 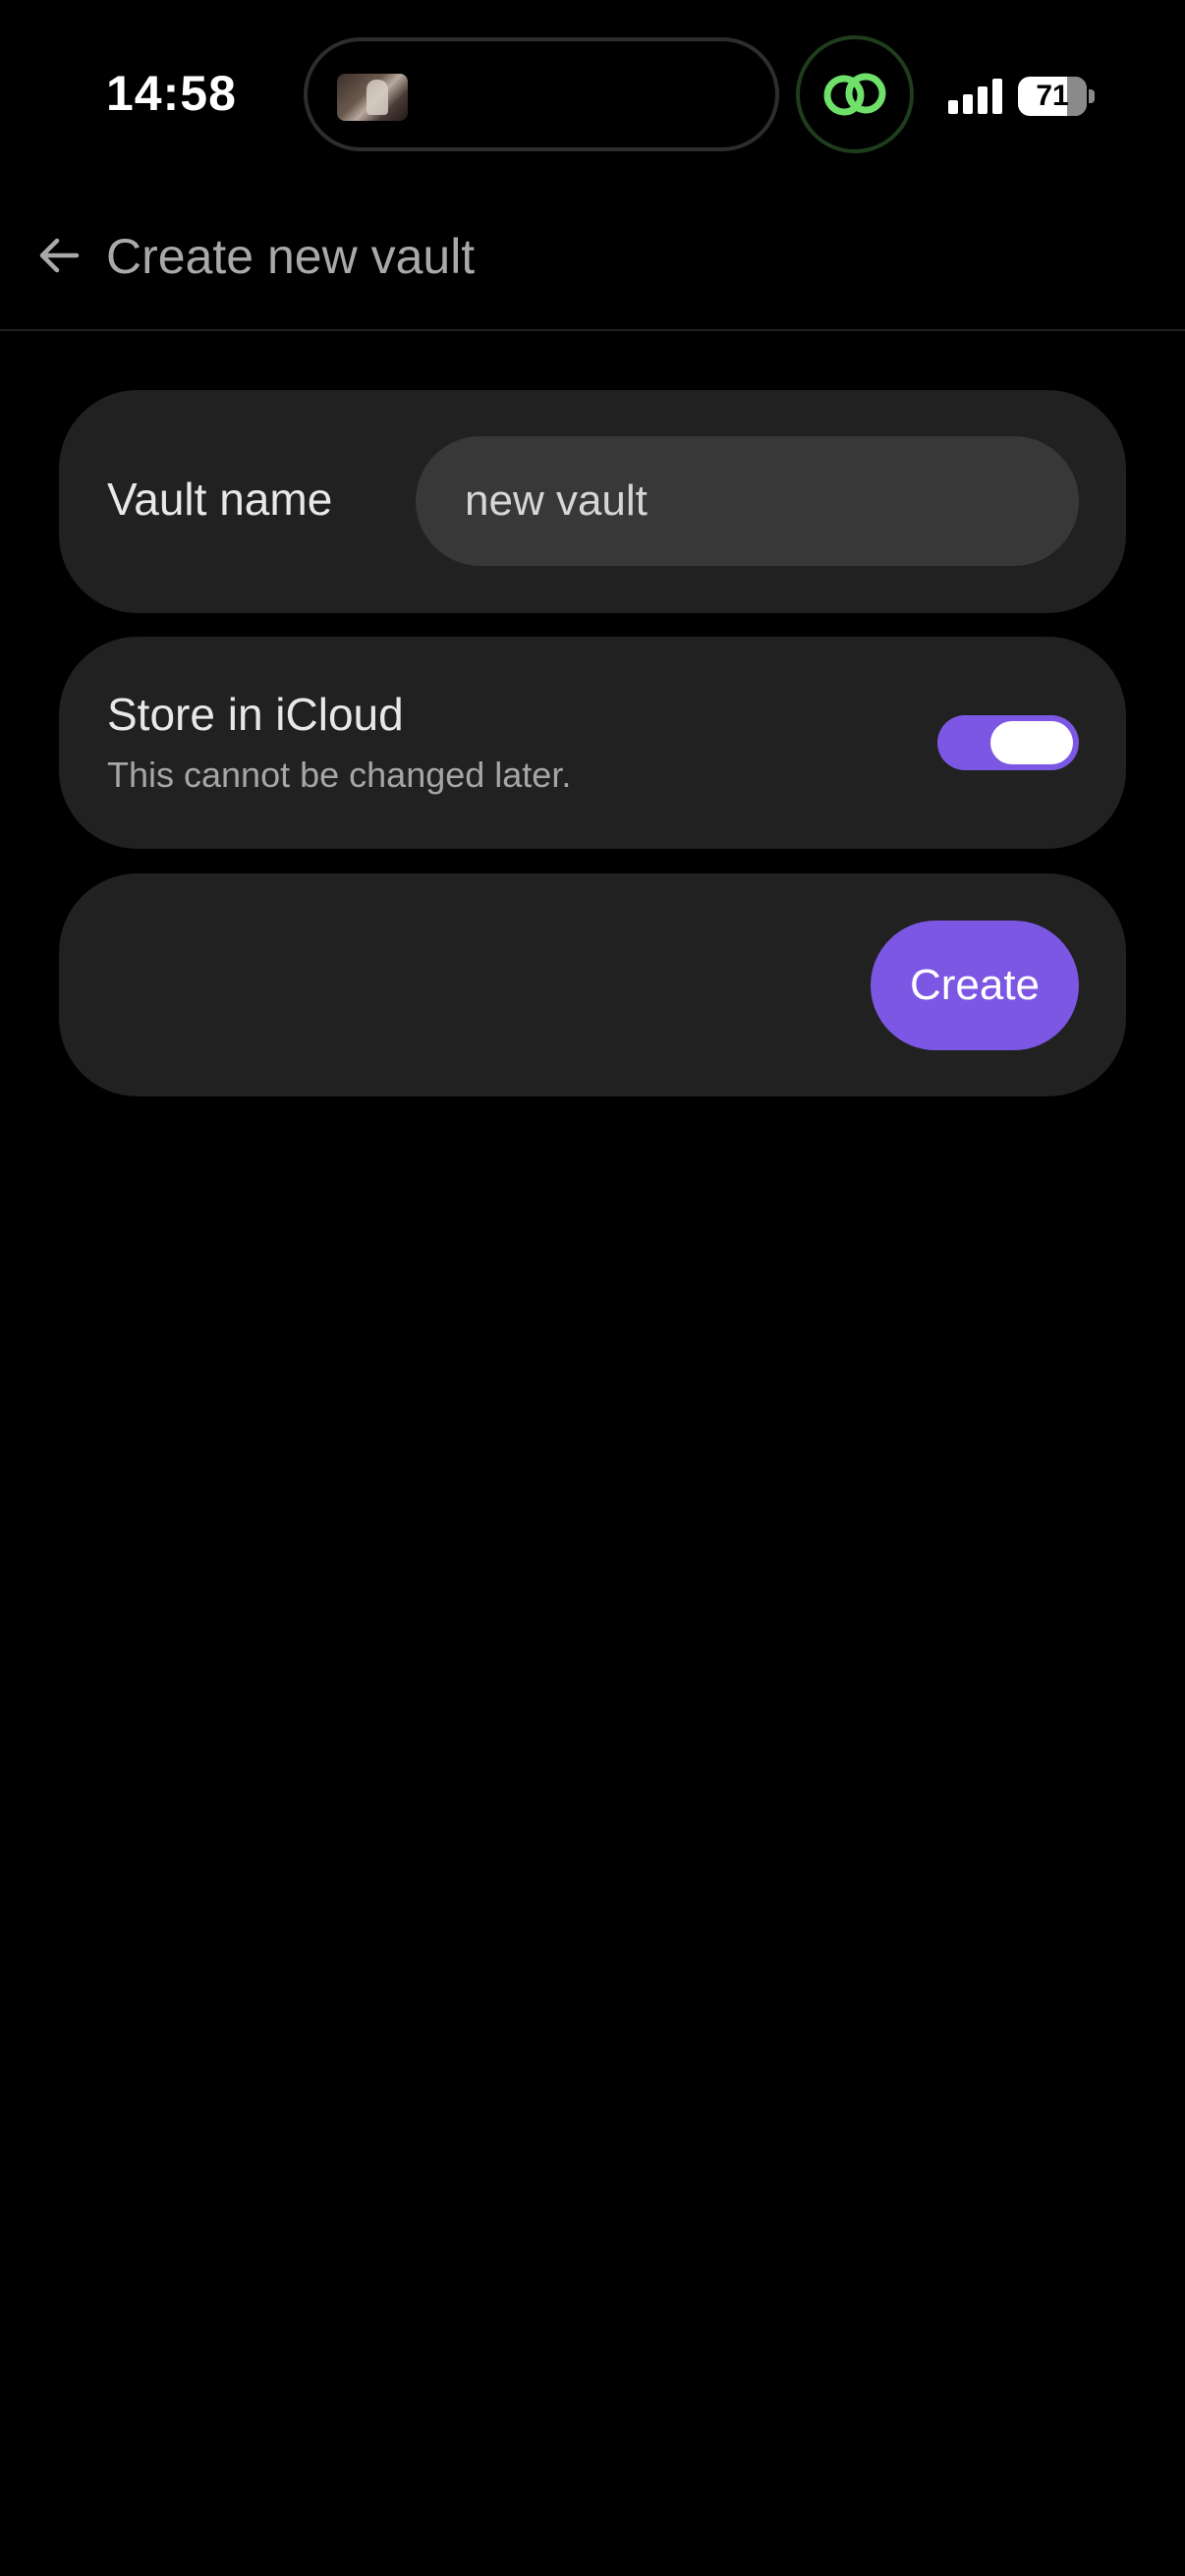 What do you see at coordinates (542, 94) in the screenshot?
I see `dynamic-island` at bounding box center [542, 94].